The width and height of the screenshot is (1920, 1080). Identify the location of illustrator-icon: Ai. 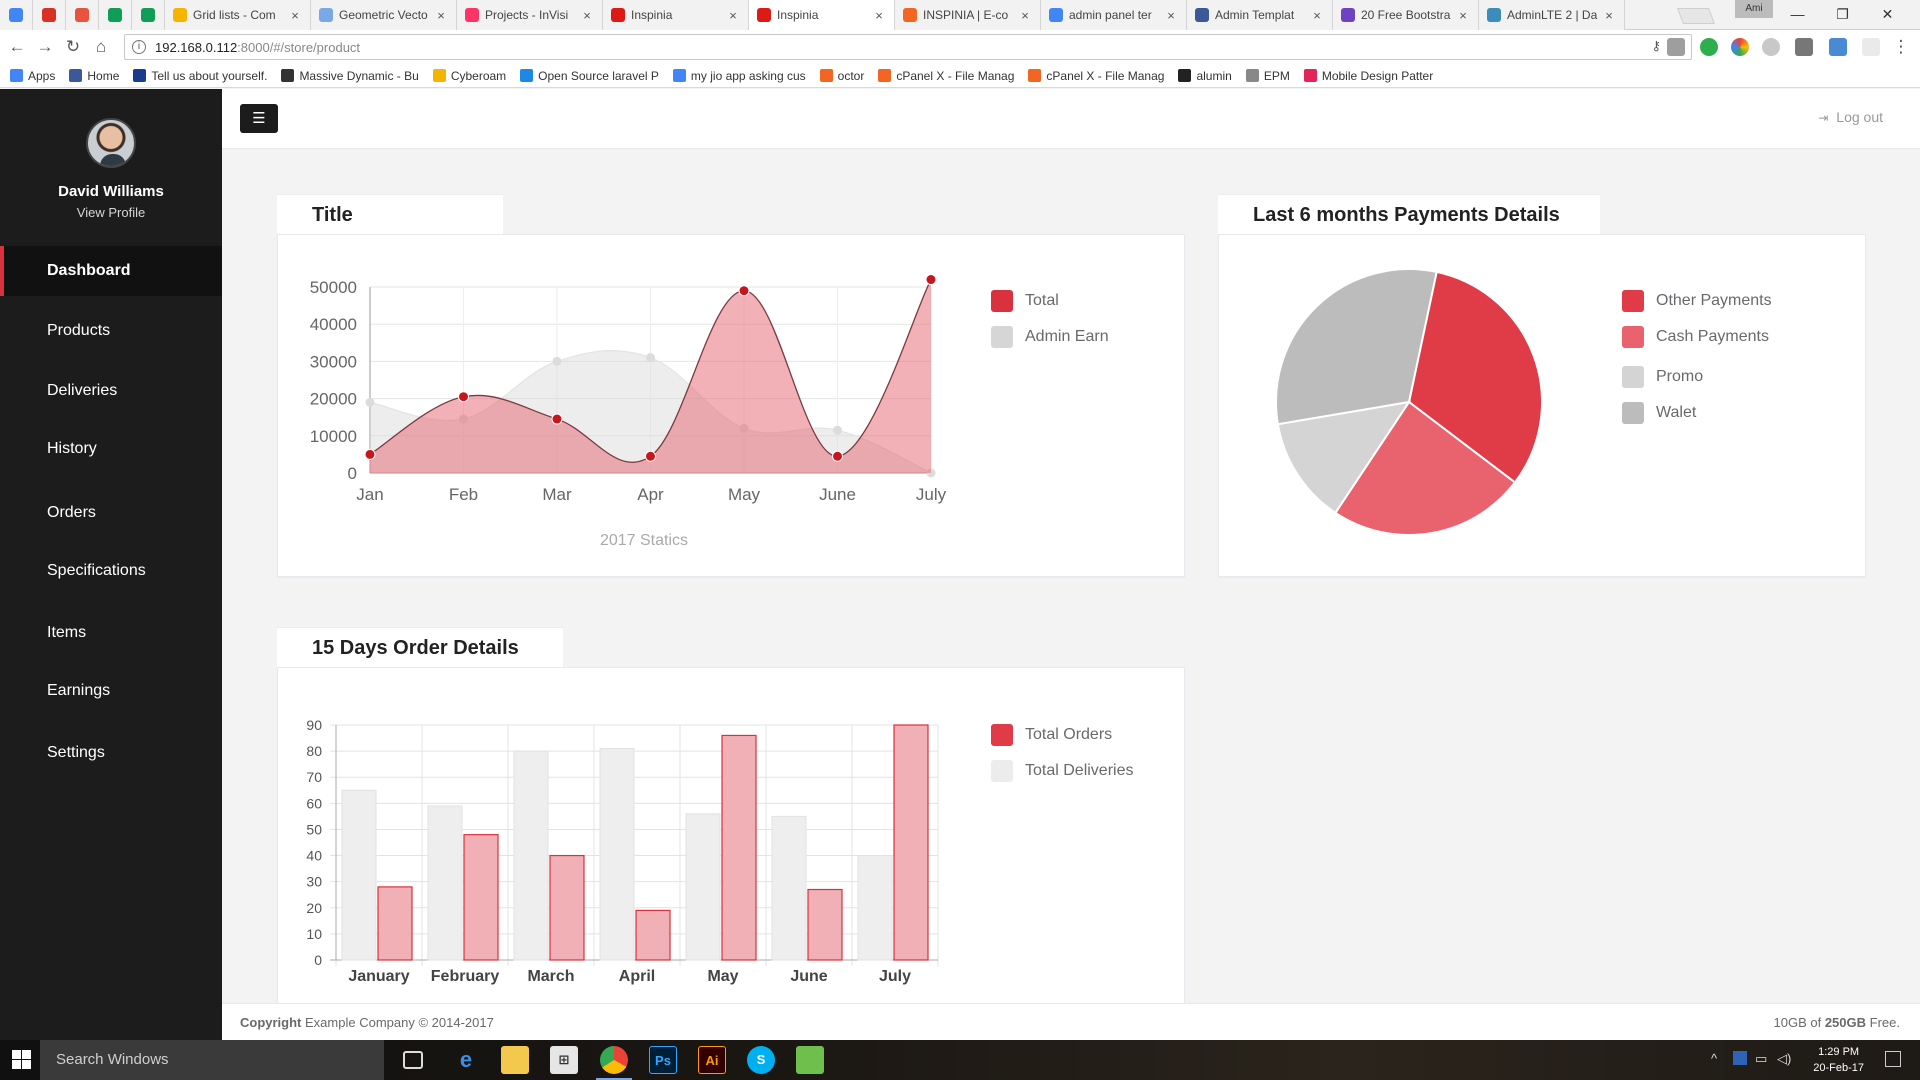
(712, 1060).